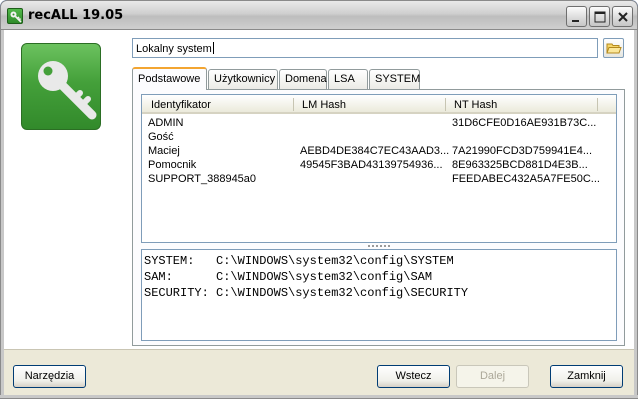 The image size is (638, 399). I want to click on close-icon, so click(623, 17).